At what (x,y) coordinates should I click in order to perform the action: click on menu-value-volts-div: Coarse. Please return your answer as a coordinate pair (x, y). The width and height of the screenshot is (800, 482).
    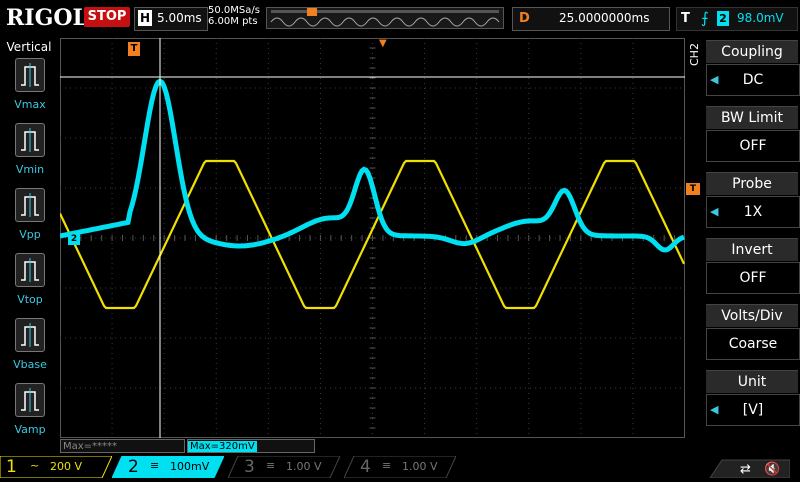
    Looking at the image, I should click on (753, 344).